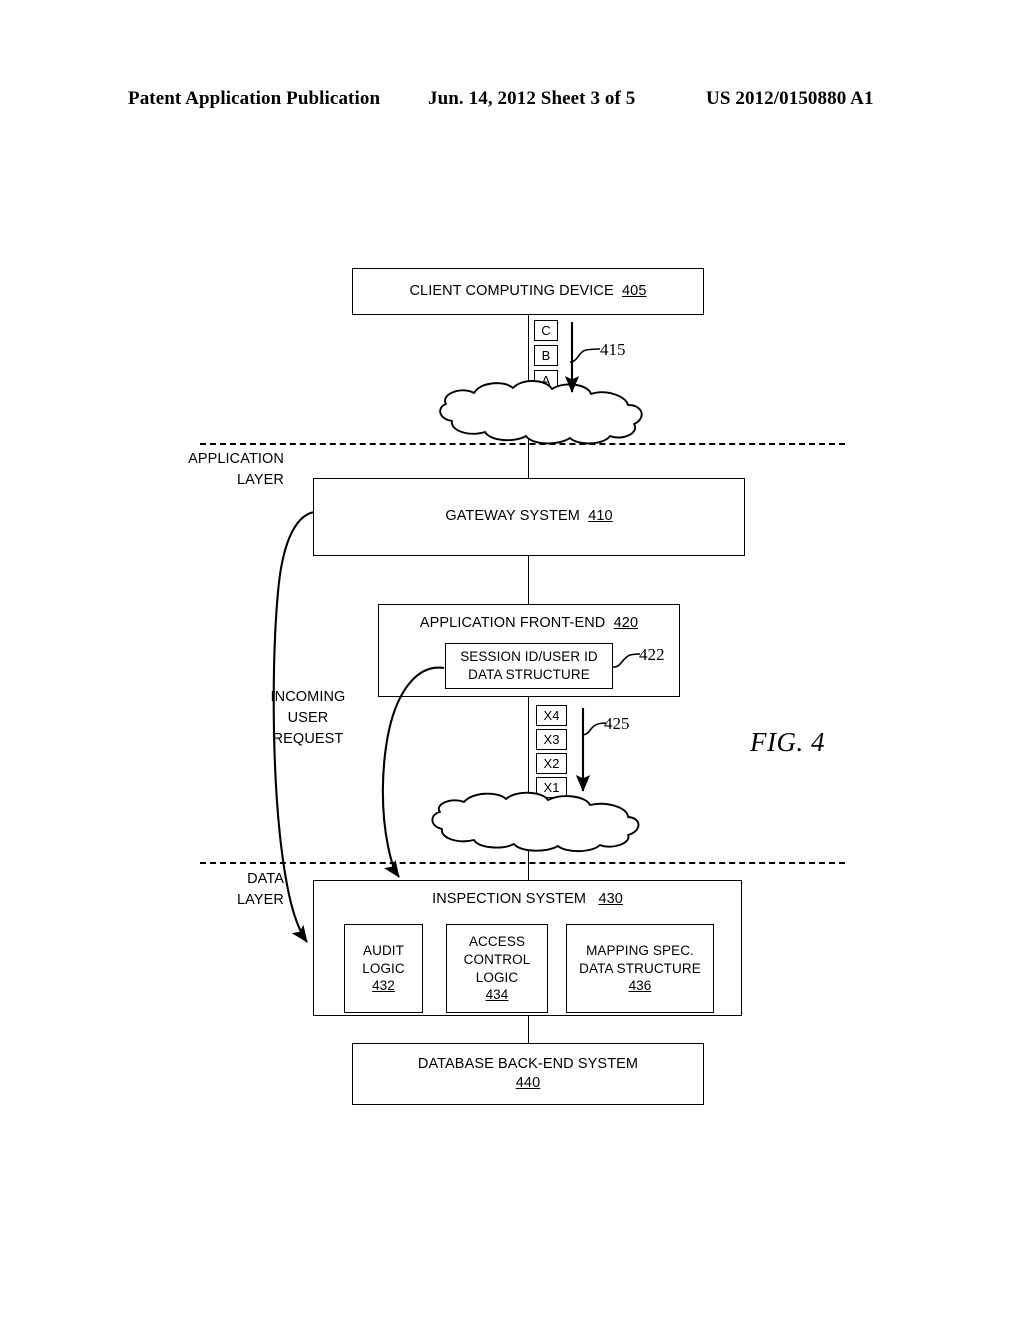 Image resolution: width=1024 pixels, height=1320 pixels. Describe the element at coordinates (551, 715) in the screenshot. I see `packet-x4: X4` at that location.